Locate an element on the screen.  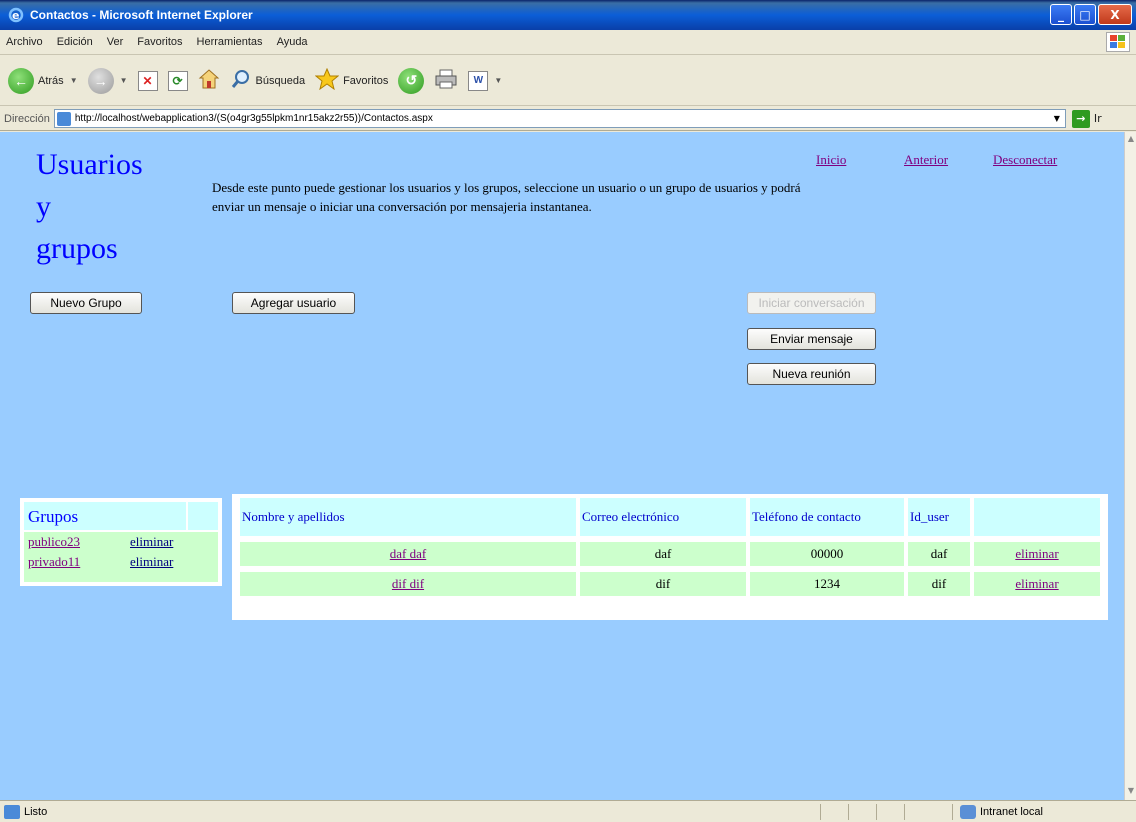
user-id: dif is located at coordinates (939, 584).